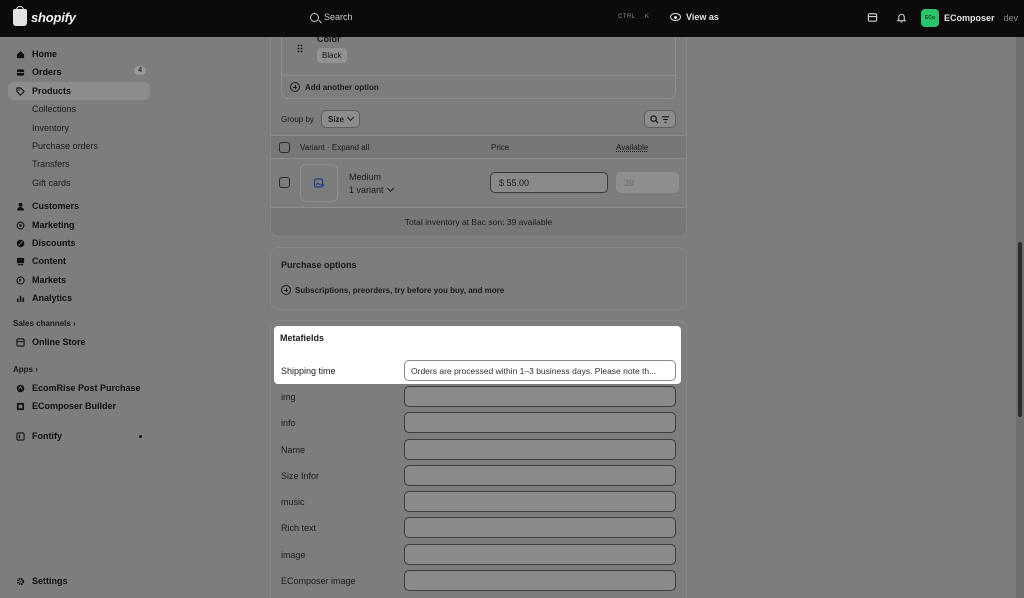 The image size is (1024, 598). I want to click on sidebar-item-ecomposer: EComposer Builder, so click(79, 406).